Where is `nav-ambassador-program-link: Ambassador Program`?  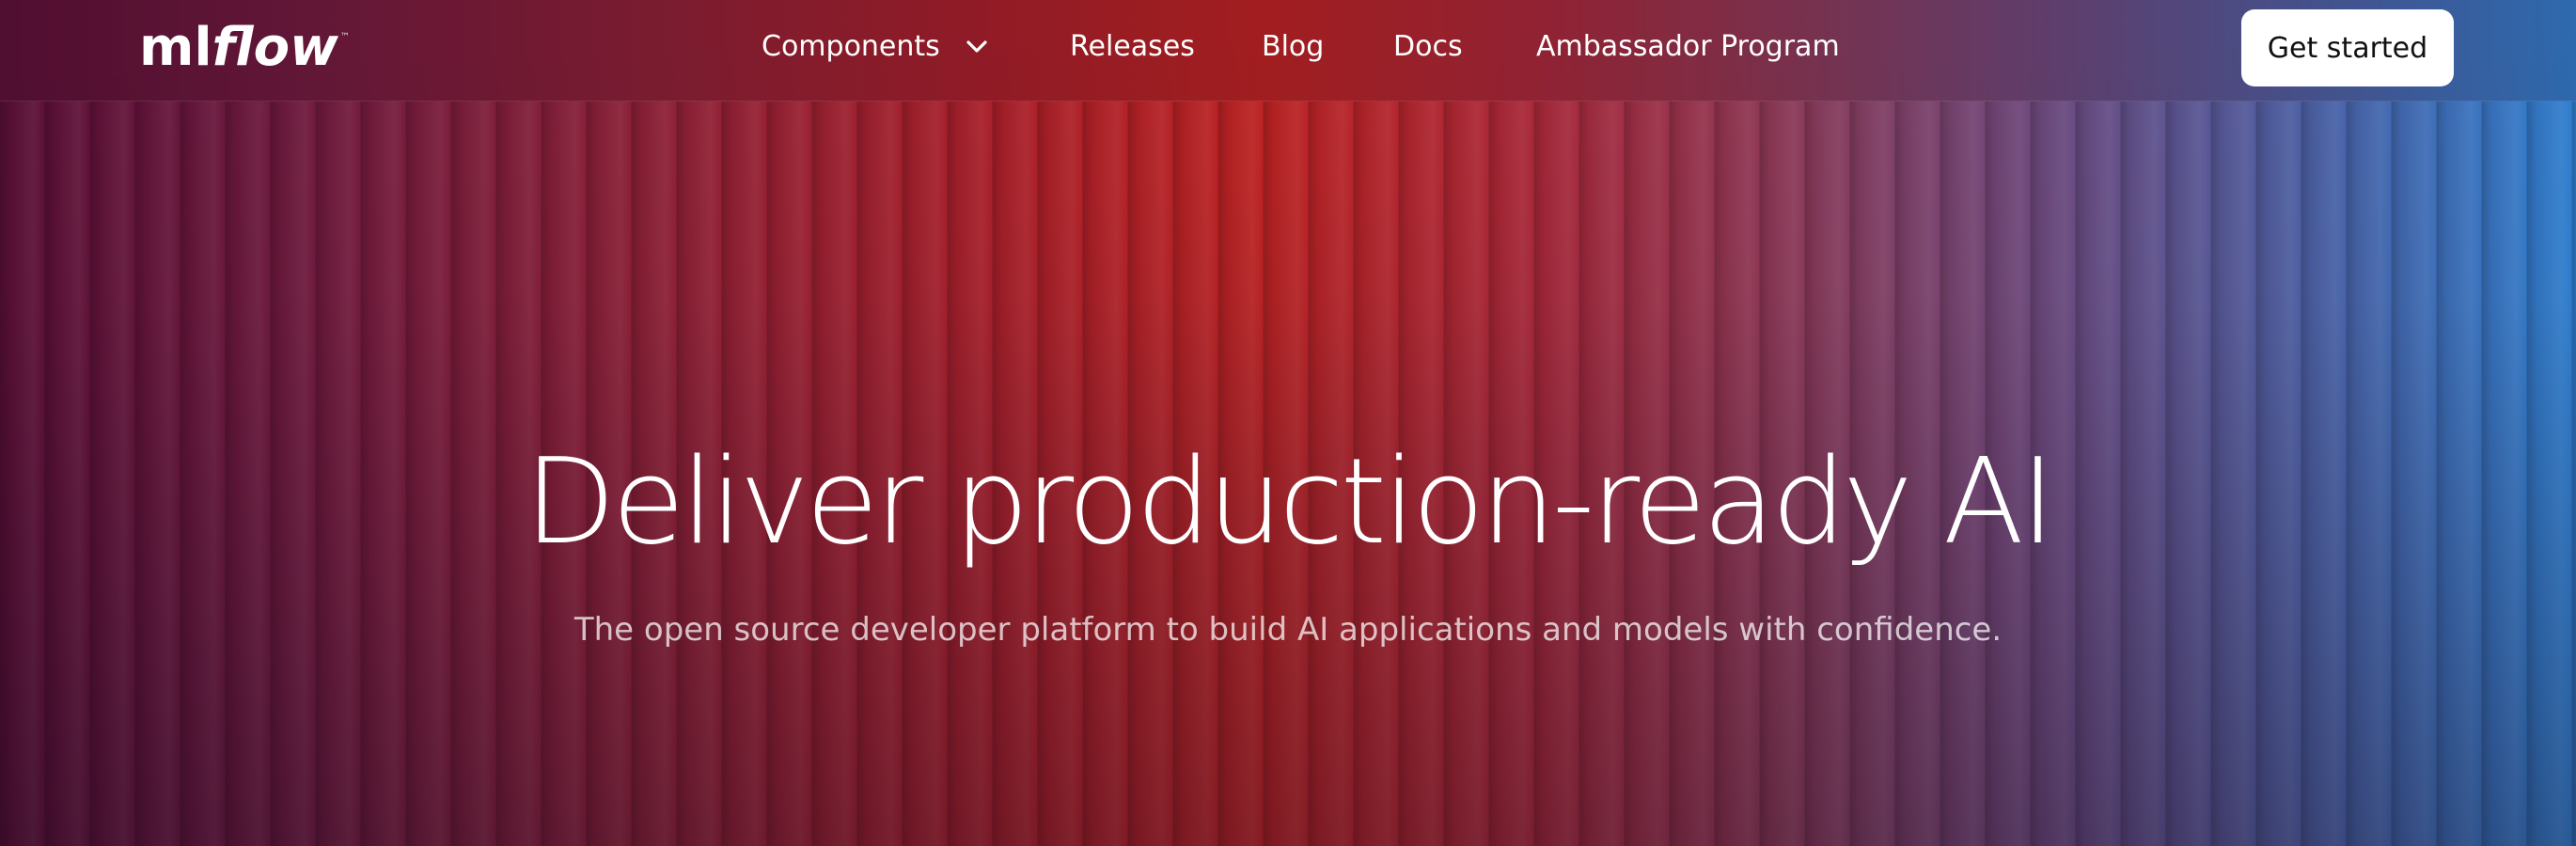
nav-ambassador-program-link: Ambassador Program is located at coordinates (1688, 47).